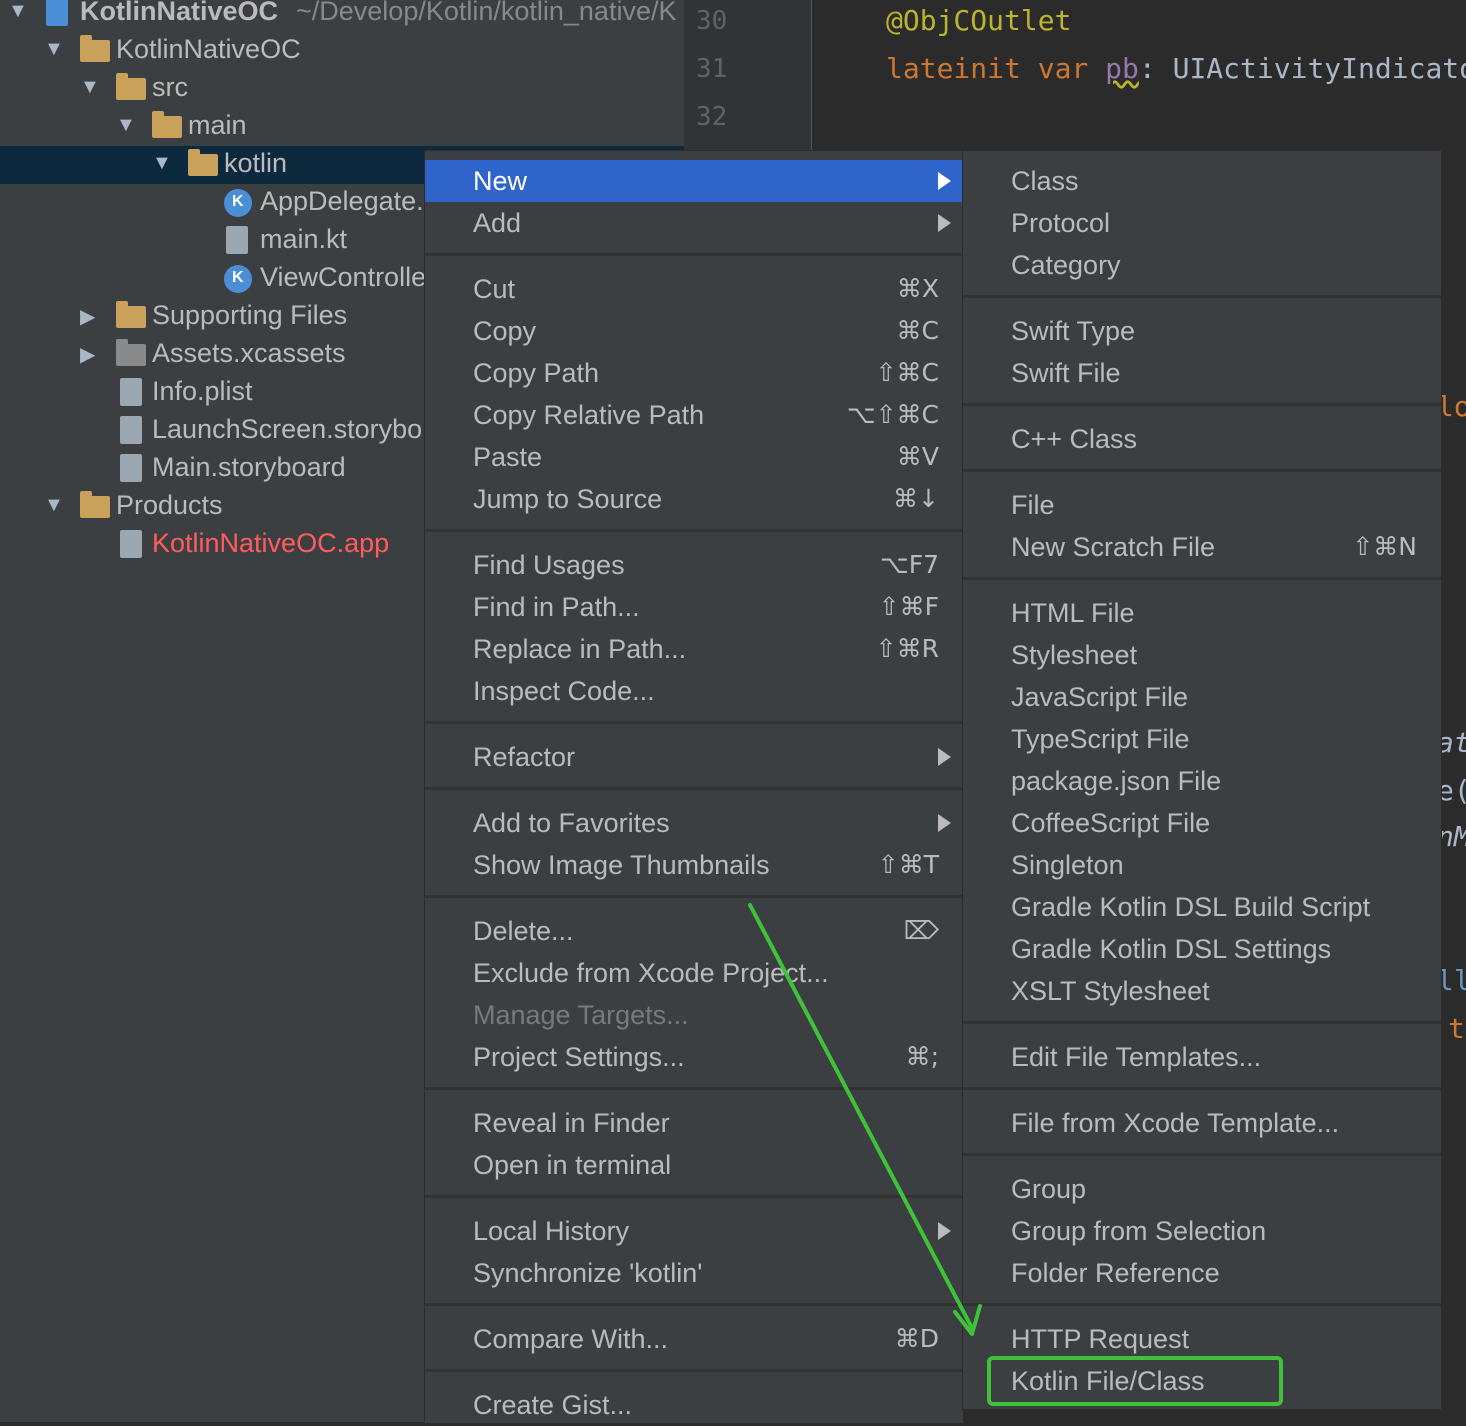 This screenshot has height=1426, width=1466. Describe the element at coordinates (865, 1119) in the screenshot. I see `annotation-arrow-icon` at that location.